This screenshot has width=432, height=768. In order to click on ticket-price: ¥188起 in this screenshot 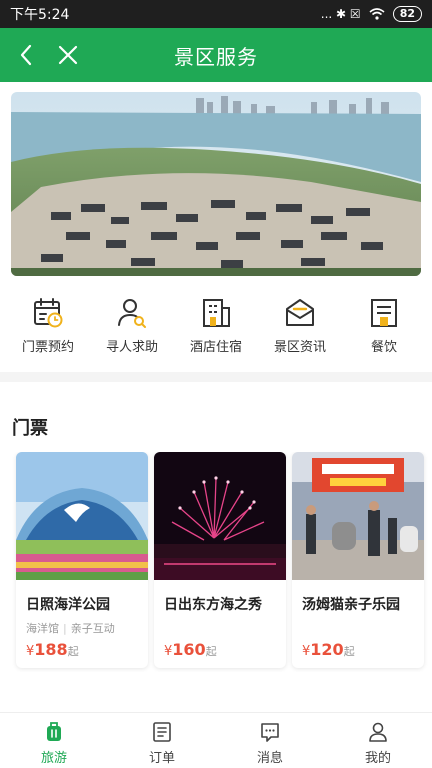, I will do `click(52, 649)`.